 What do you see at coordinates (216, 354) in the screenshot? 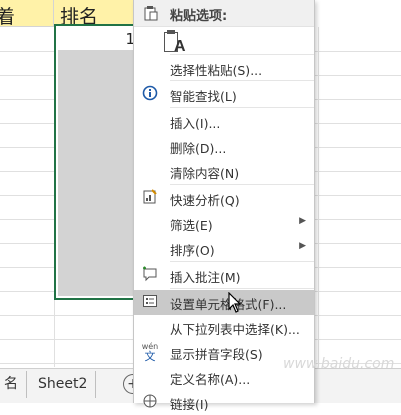
I see `menu-item-label: 显示拼音字段(S)` at bounding box center [216, 354].